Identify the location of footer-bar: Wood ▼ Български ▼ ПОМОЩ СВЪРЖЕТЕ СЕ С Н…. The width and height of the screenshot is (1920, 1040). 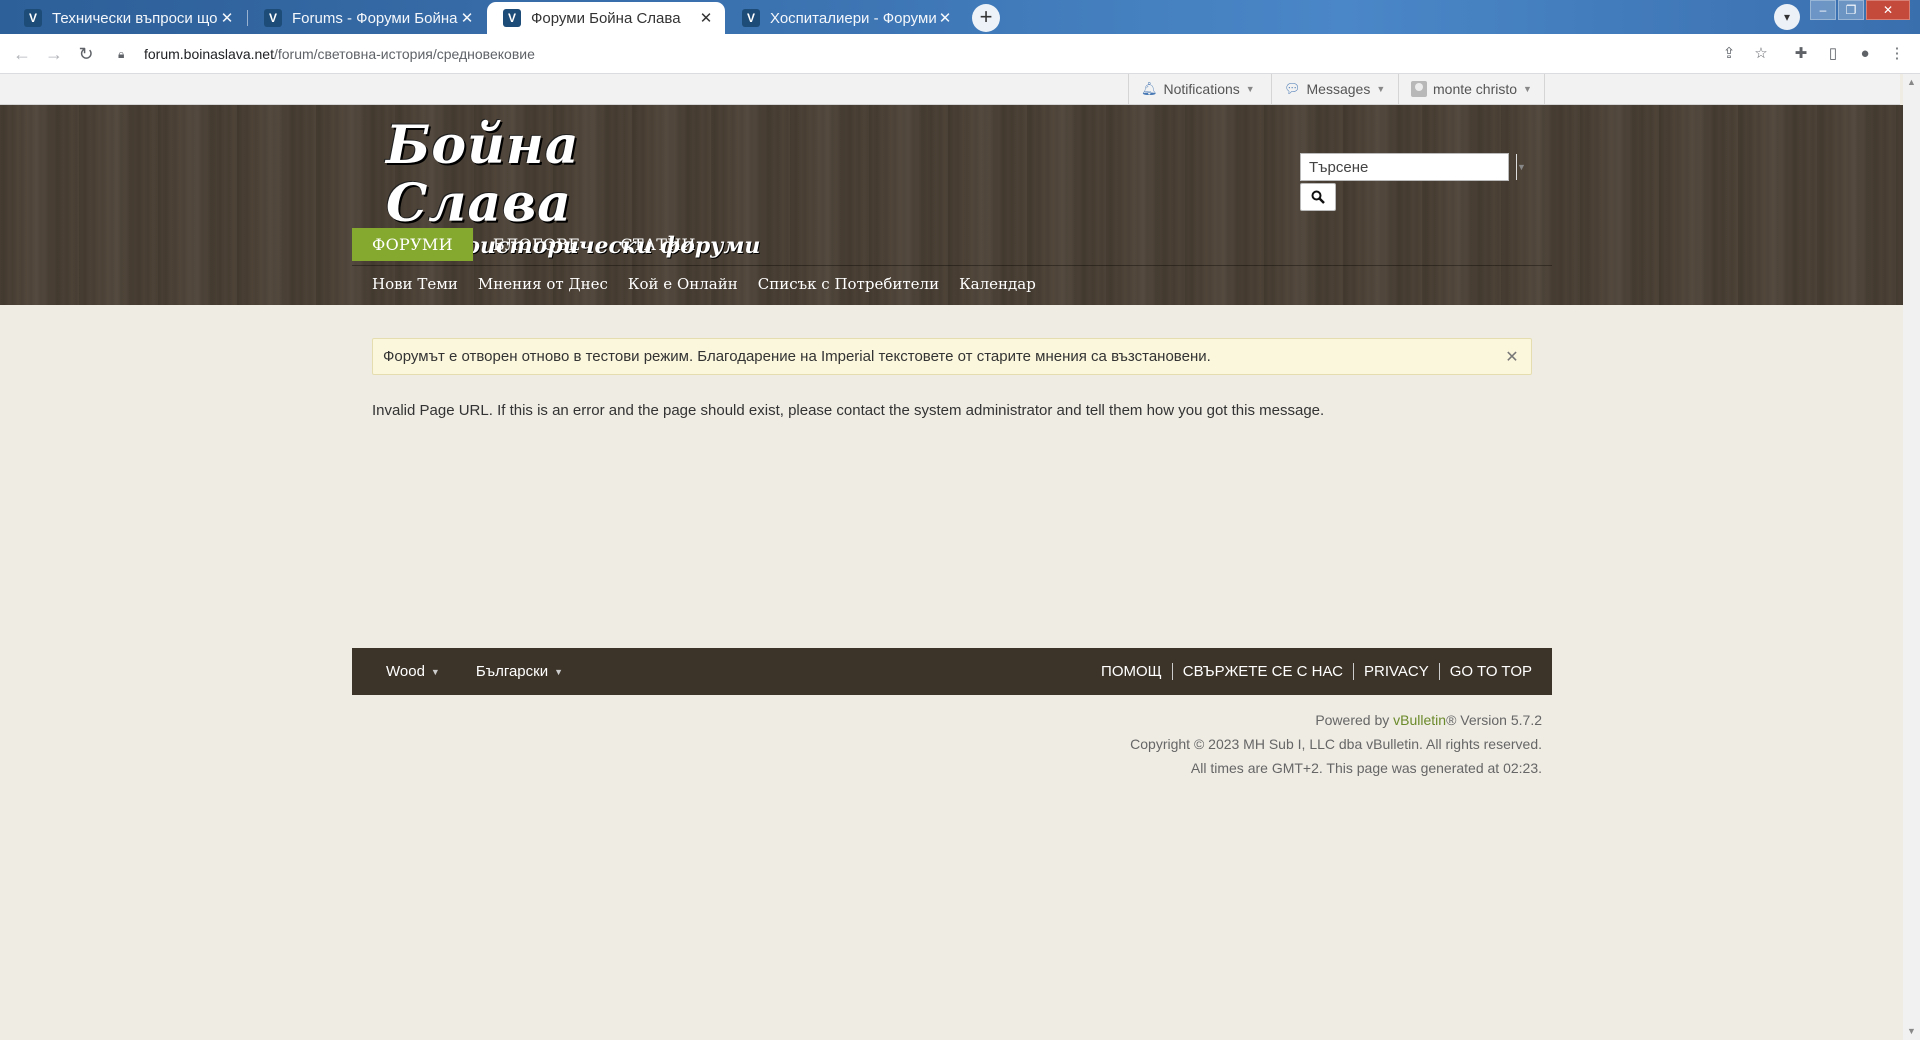
(952, 671).